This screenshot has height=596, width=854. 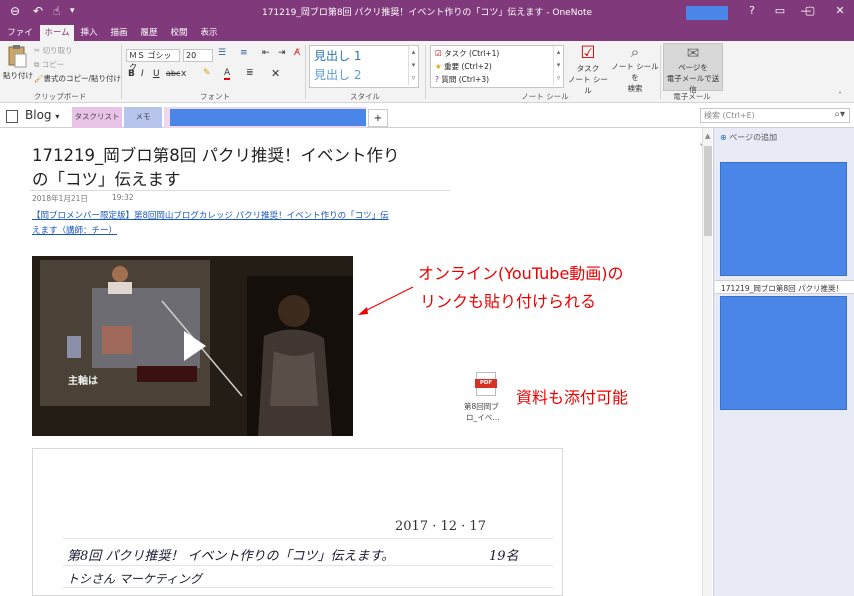 I want to click on video-thumbnail, so click(x=192, y=346).